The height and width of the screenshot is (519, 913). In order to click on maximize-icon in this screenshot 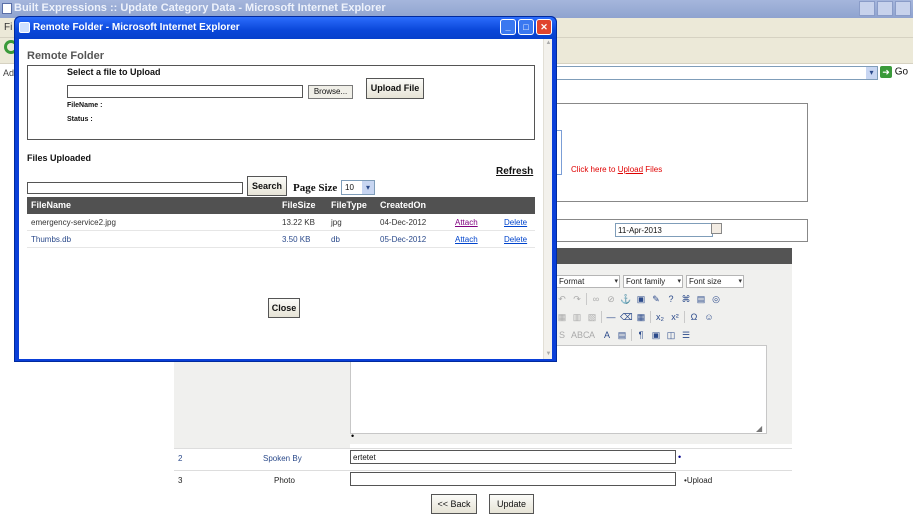, I will do `click(885, 8)`.